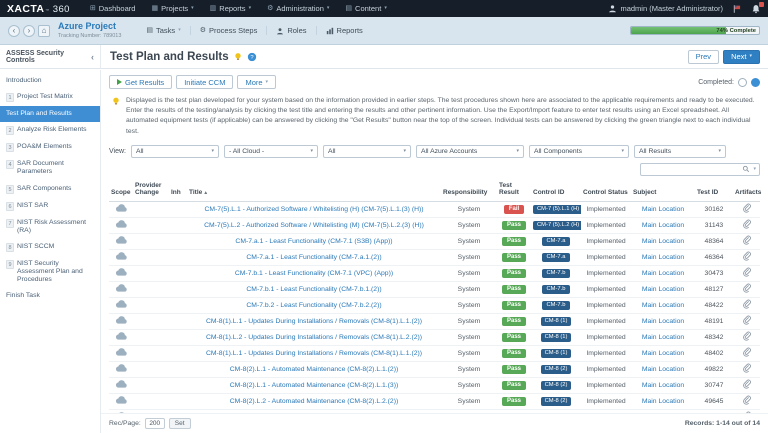 The height and width of the screenshot is (433, 768). What do you see at coordinates (178, 192) in the screenshot?
I see `col-inh: Inh` at bounding box center [178, 192].